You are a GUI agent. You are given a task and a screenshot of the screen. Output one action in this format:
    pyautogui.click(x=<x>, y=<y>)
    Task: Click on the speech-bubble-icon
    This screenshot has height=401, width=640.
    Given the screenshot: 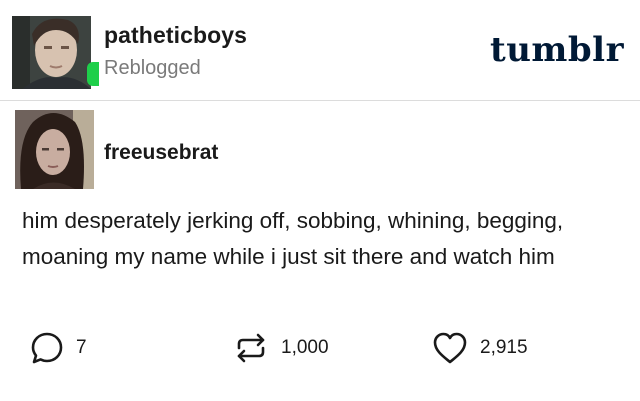 What is the action you would take?
    pyautogui.click(x=47, y=348)
    